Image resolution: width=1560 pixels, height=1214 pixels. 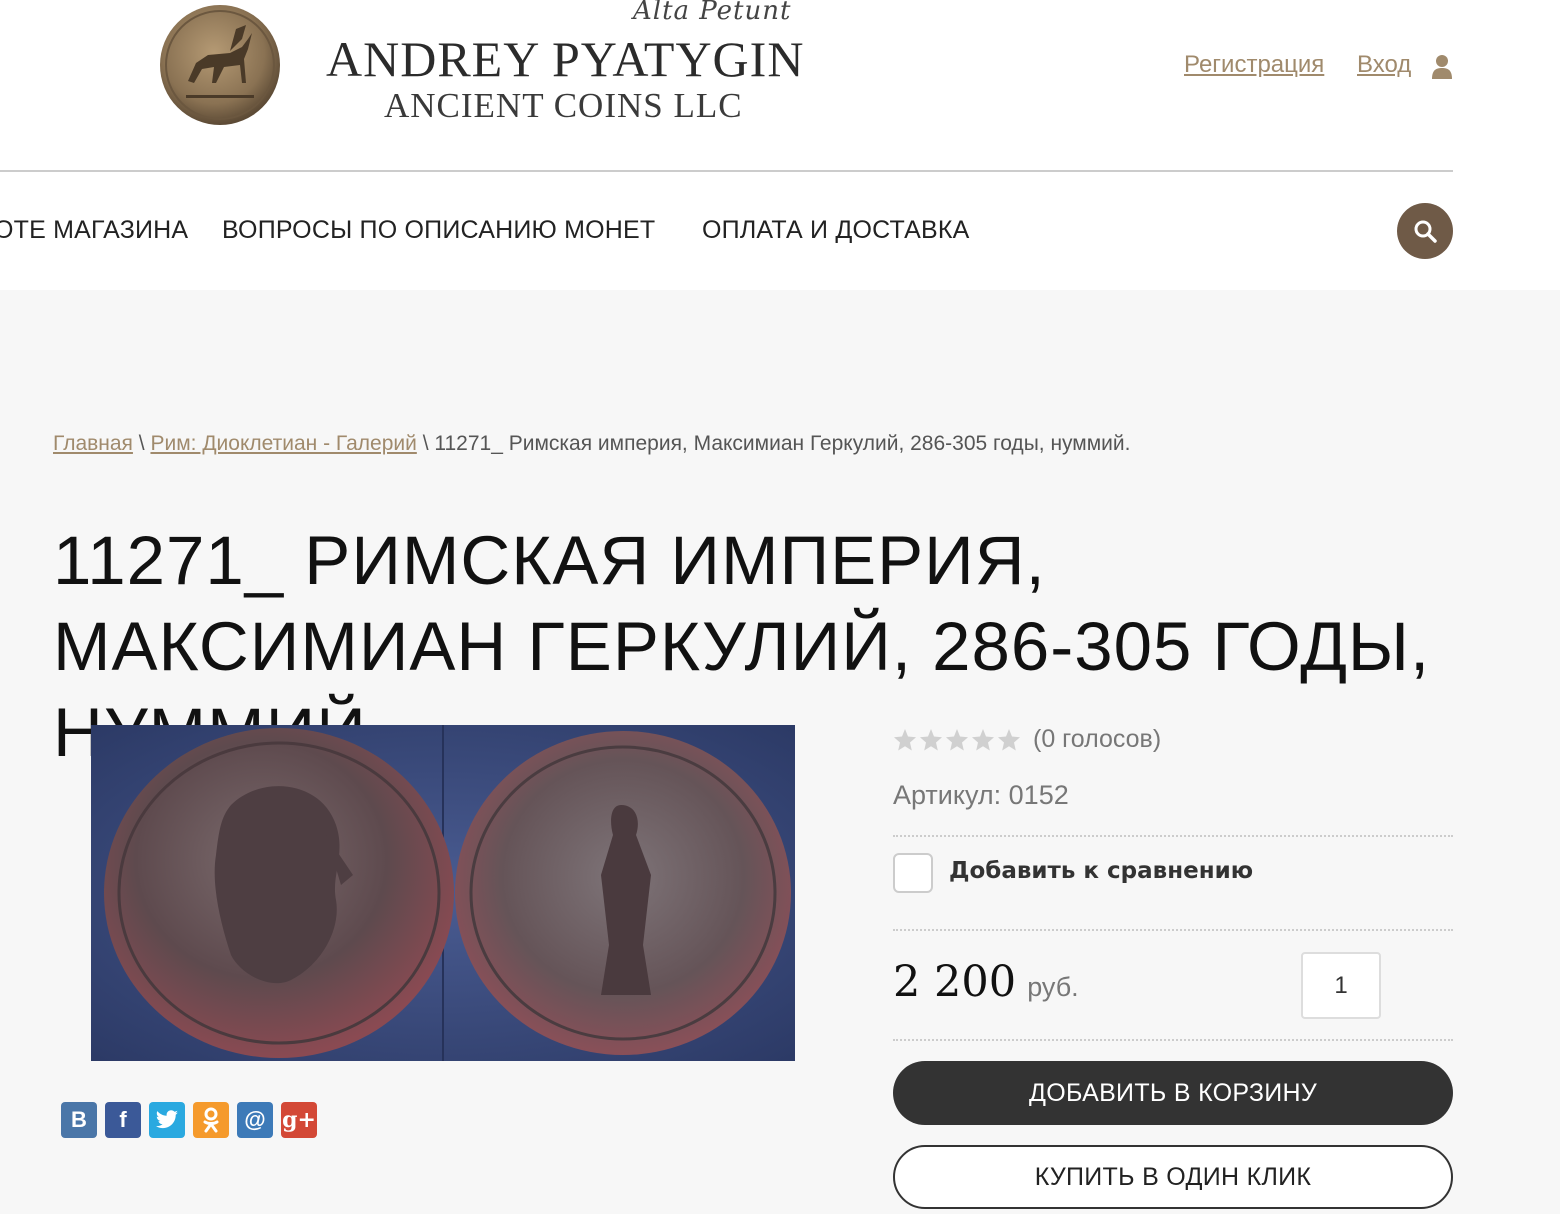 What do you see at coordinates (1254, 65) in the screenshot?
I see `register-link: Регистрация` at bounding box center [1254, 65].